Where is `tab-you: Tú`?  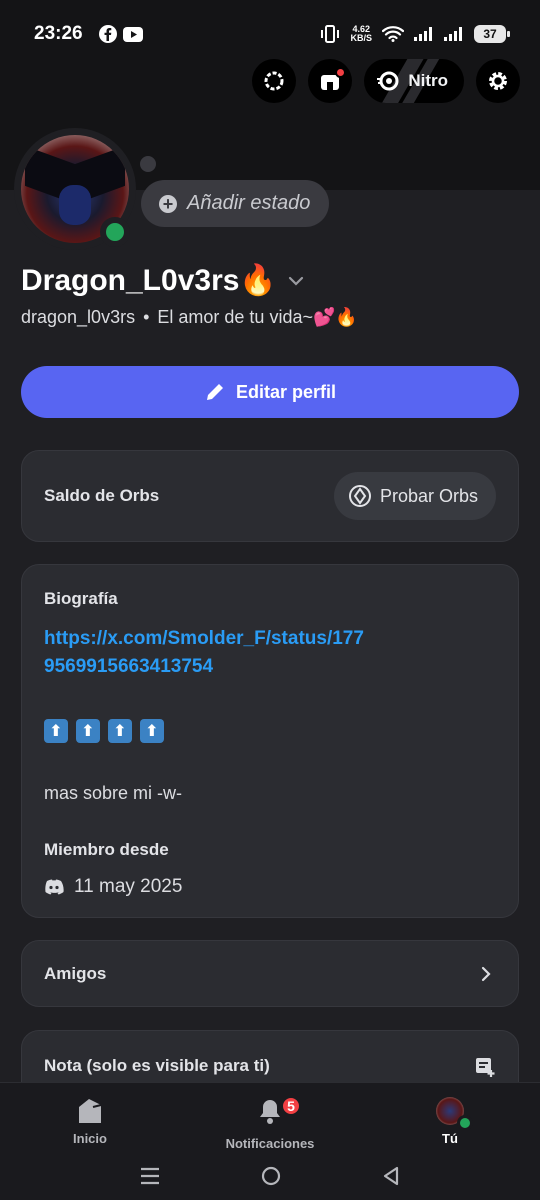 tab-you: Tú is located at coordinates (450, 1117).